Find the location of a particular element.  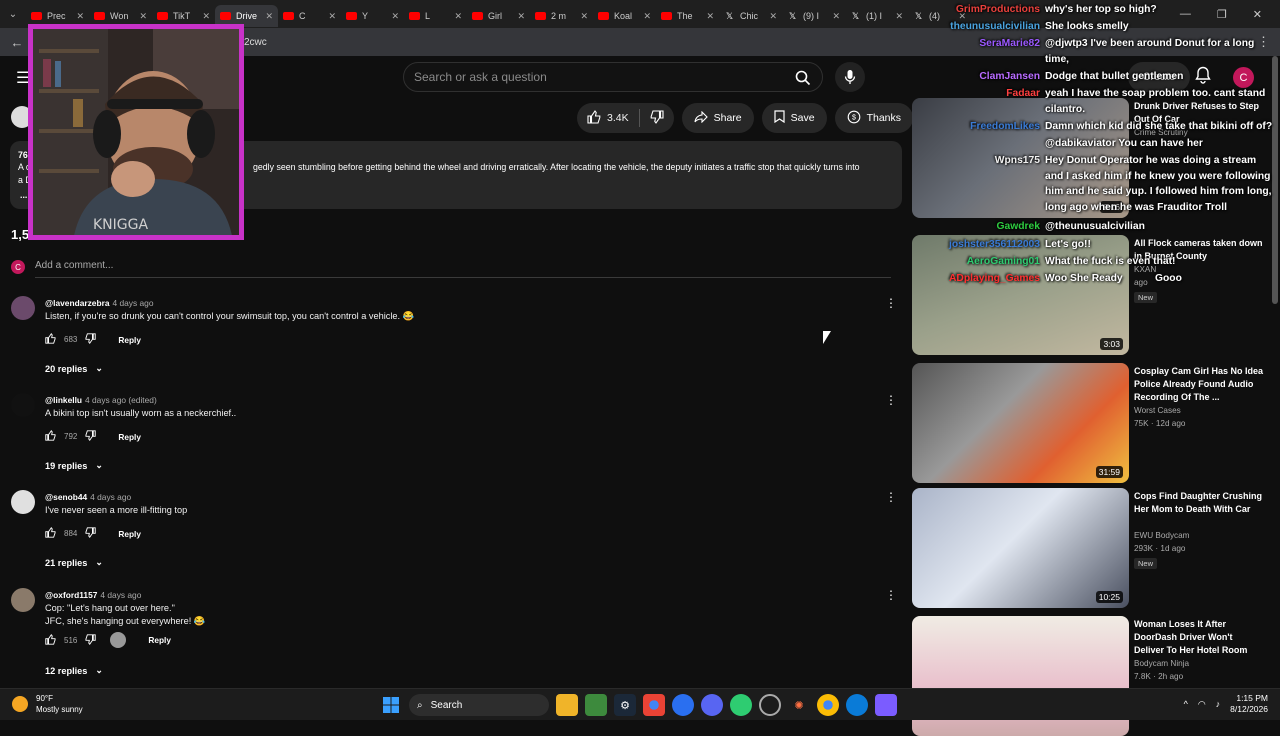

browser-tab: Y ✕ is located at coordinates (372, 16).